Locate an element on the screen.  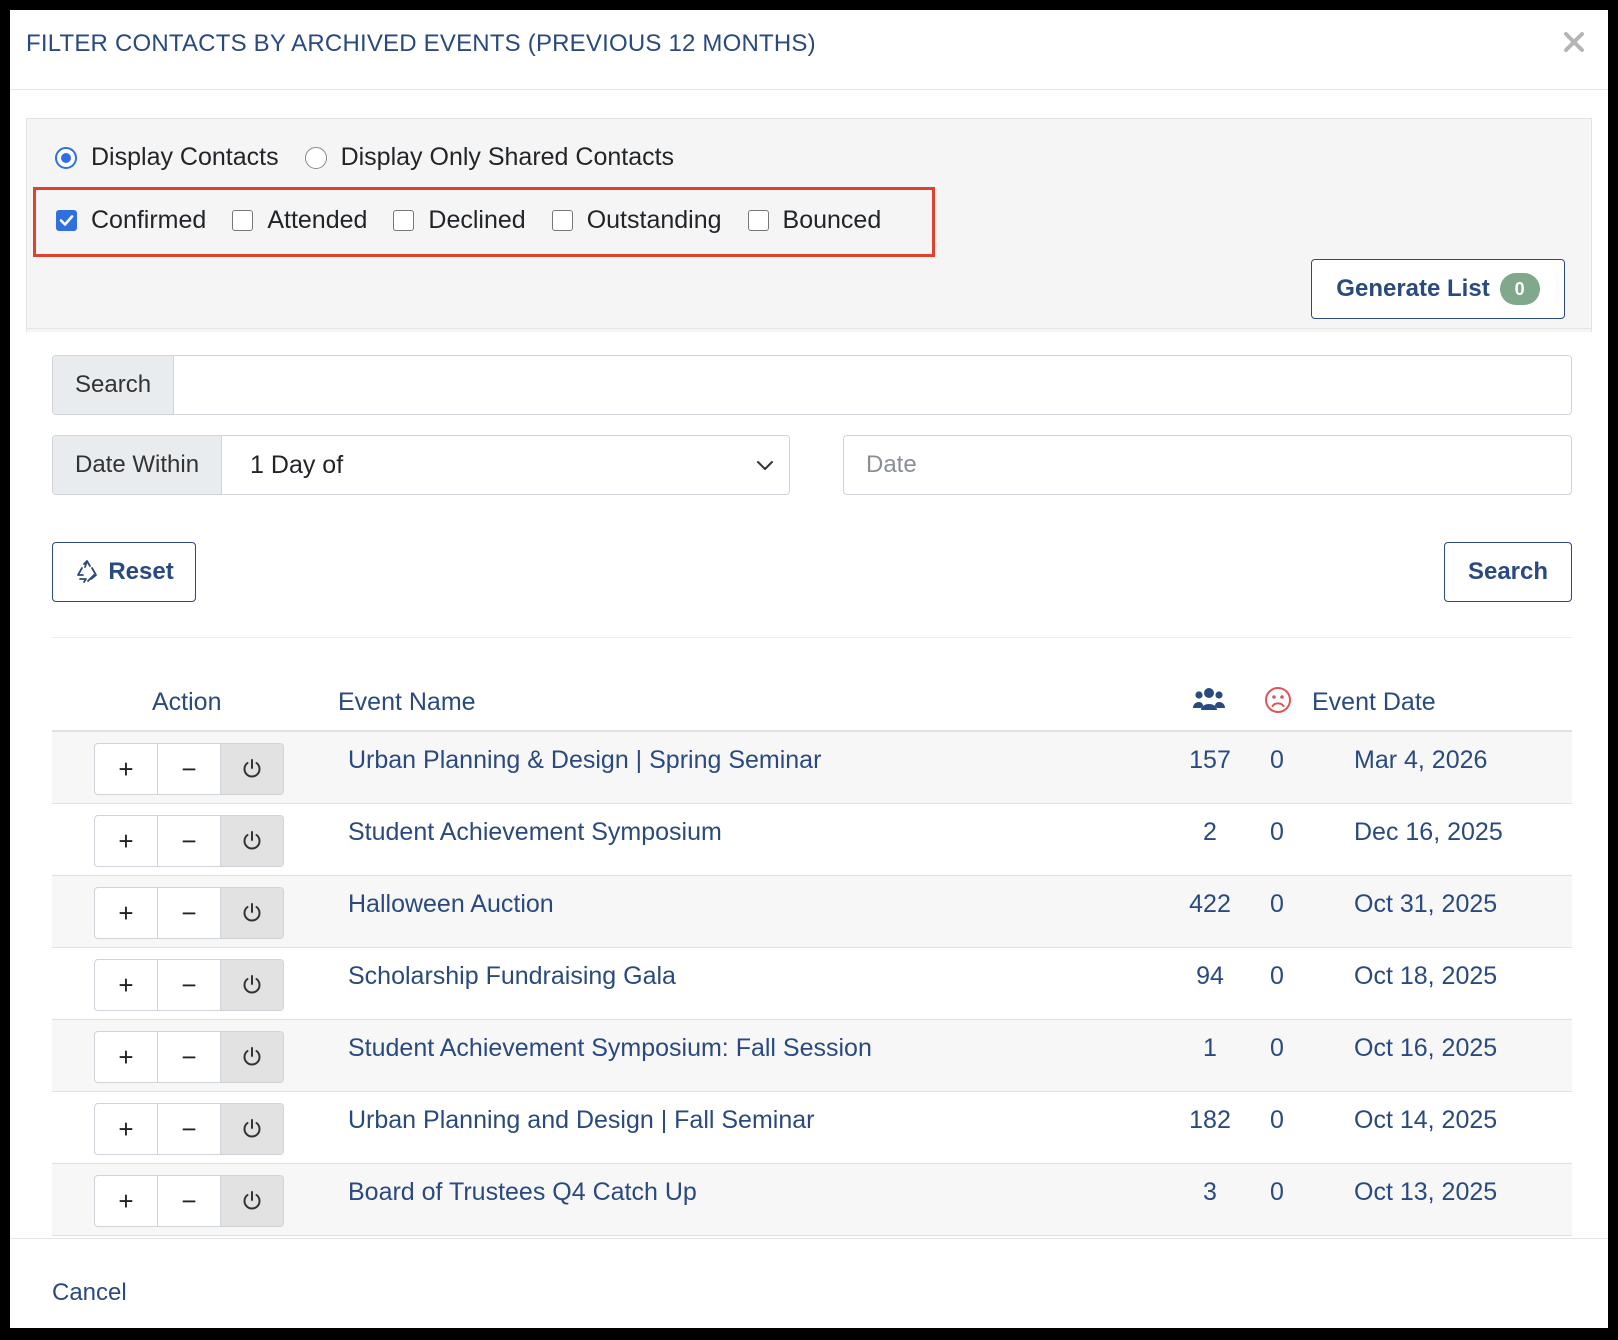
checkbox-outstanding: Outstanding is located at coordinates (636, 220).